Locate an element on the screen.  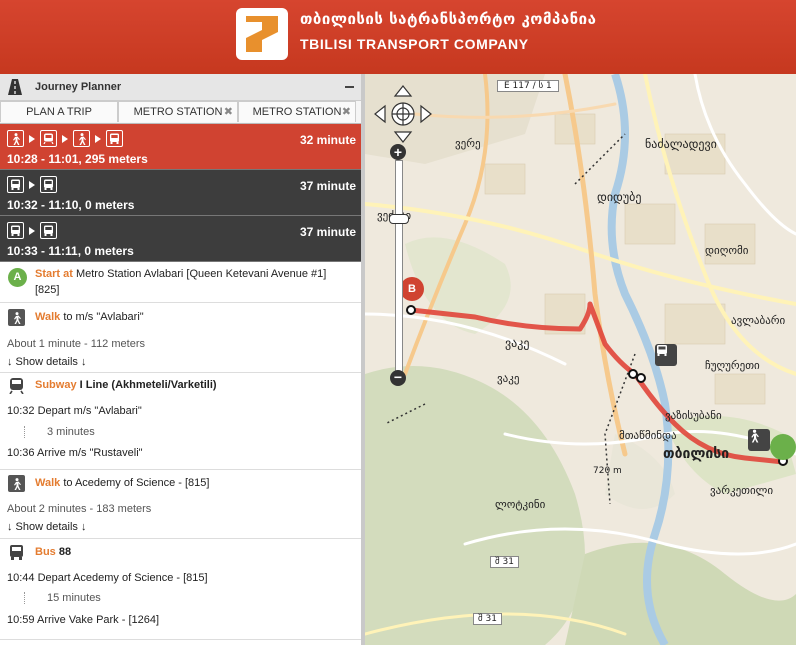
road-icon is located at coordinates (15, 87).